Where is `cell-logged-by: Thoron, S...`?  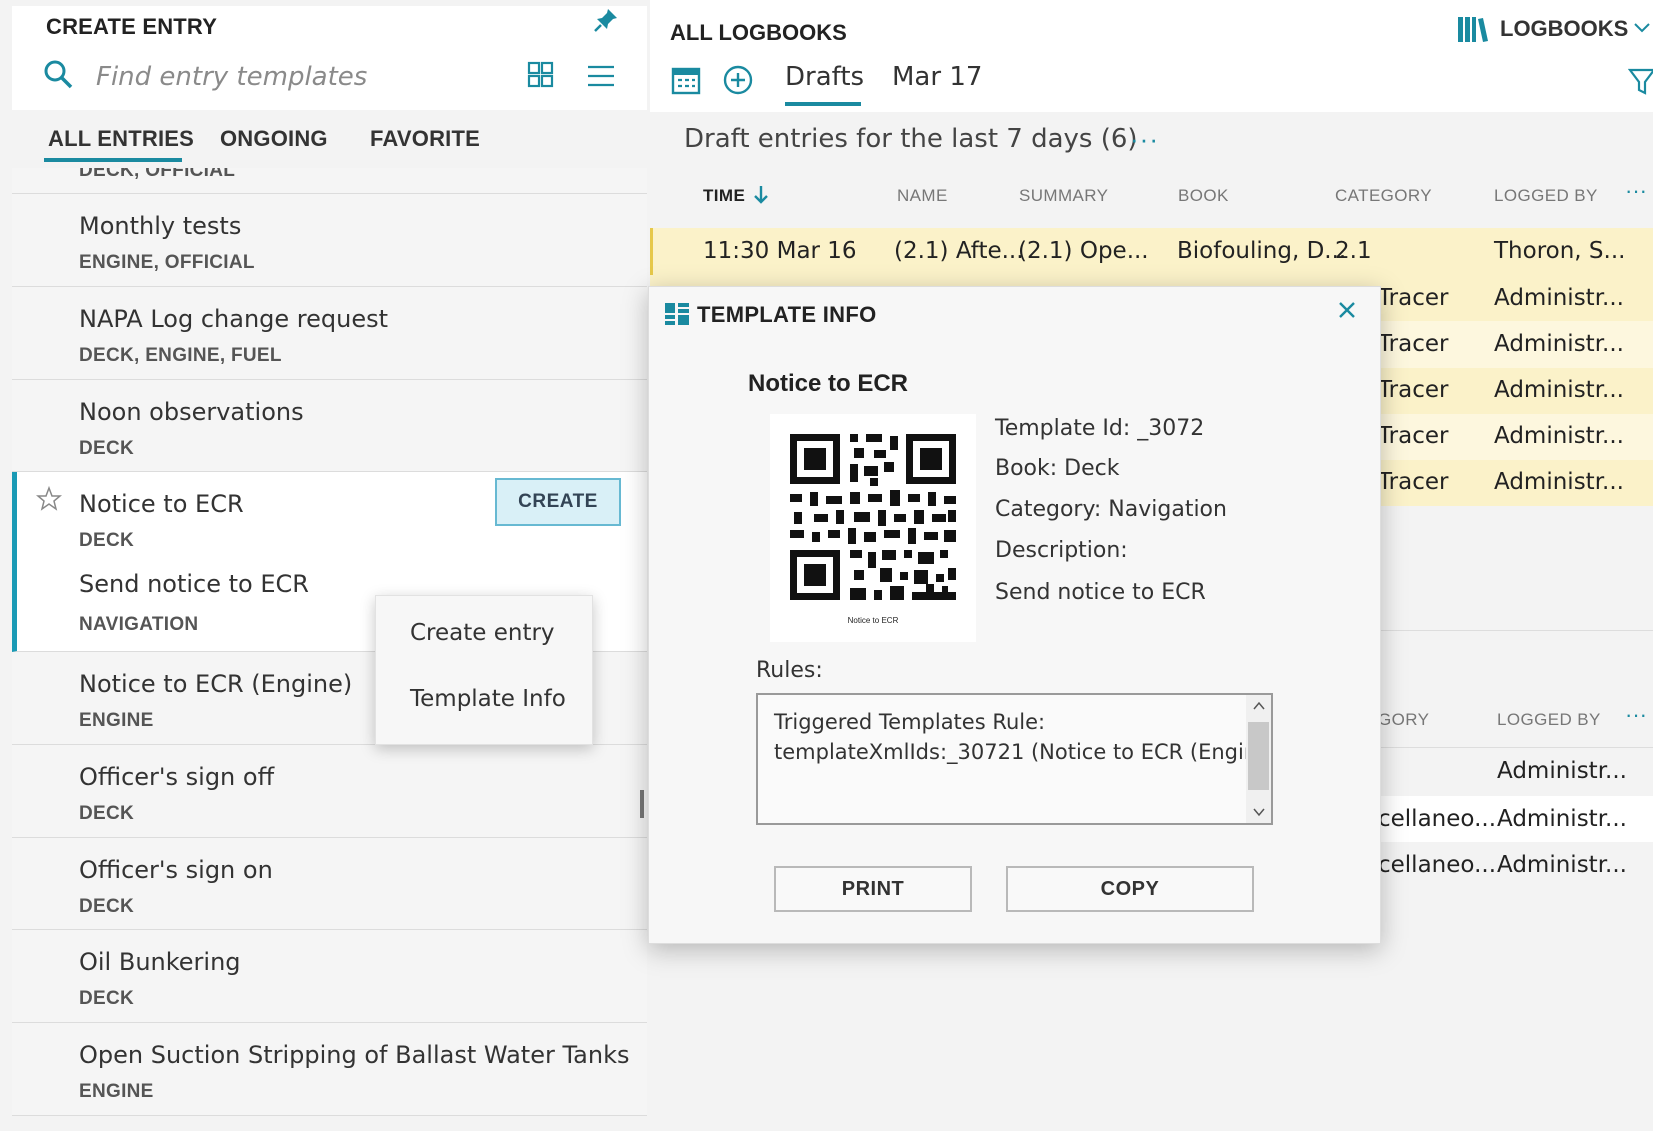 cell-logged-by: Thoron, S... is located at coordinates (1560, 251).